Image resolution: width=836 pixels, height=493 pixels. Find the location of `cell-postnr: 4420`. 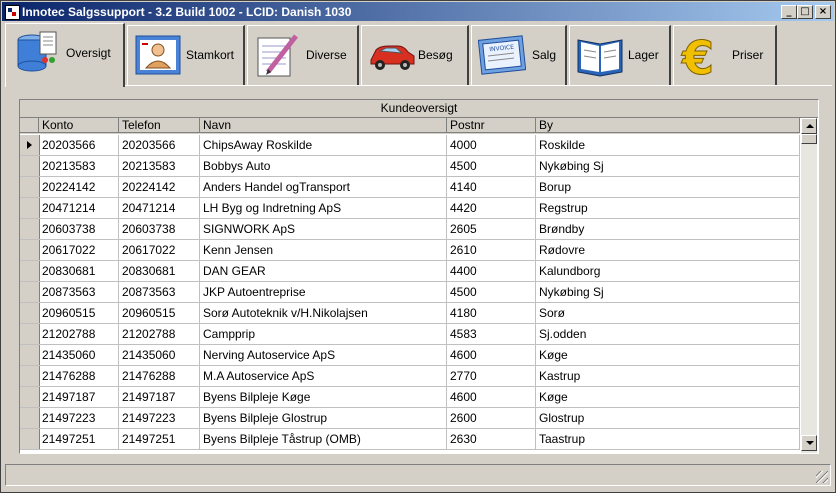

cell-postnr: 4420 is located at coordinates (491, 208).